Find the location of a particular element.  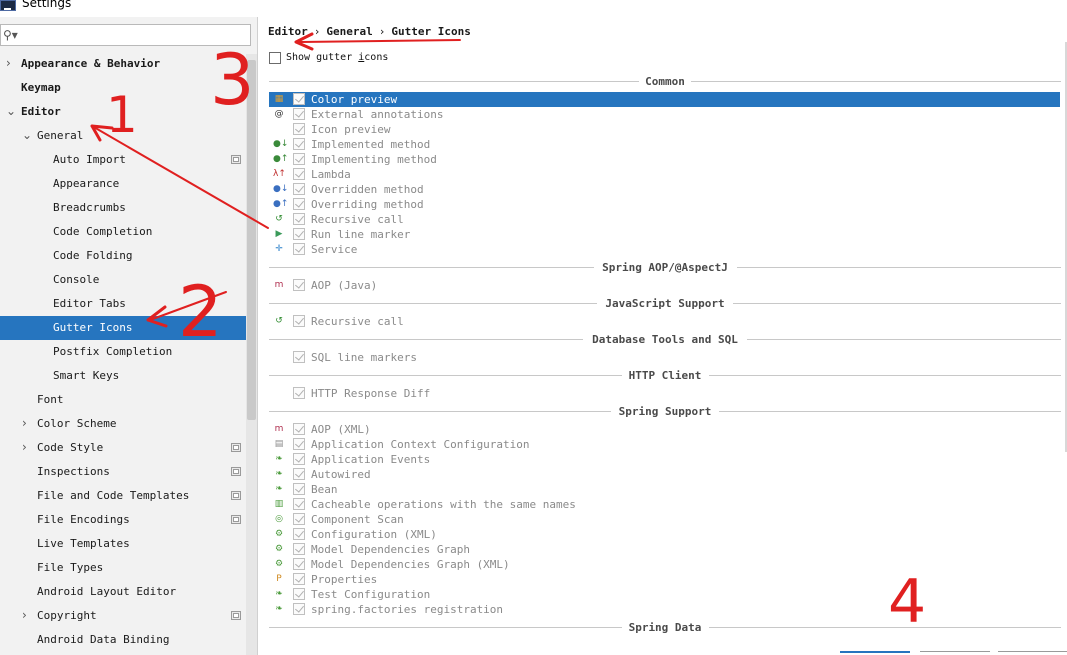

gutter-icon-row: ▤ Application Context Configuration is located at coordinates (664, 444).